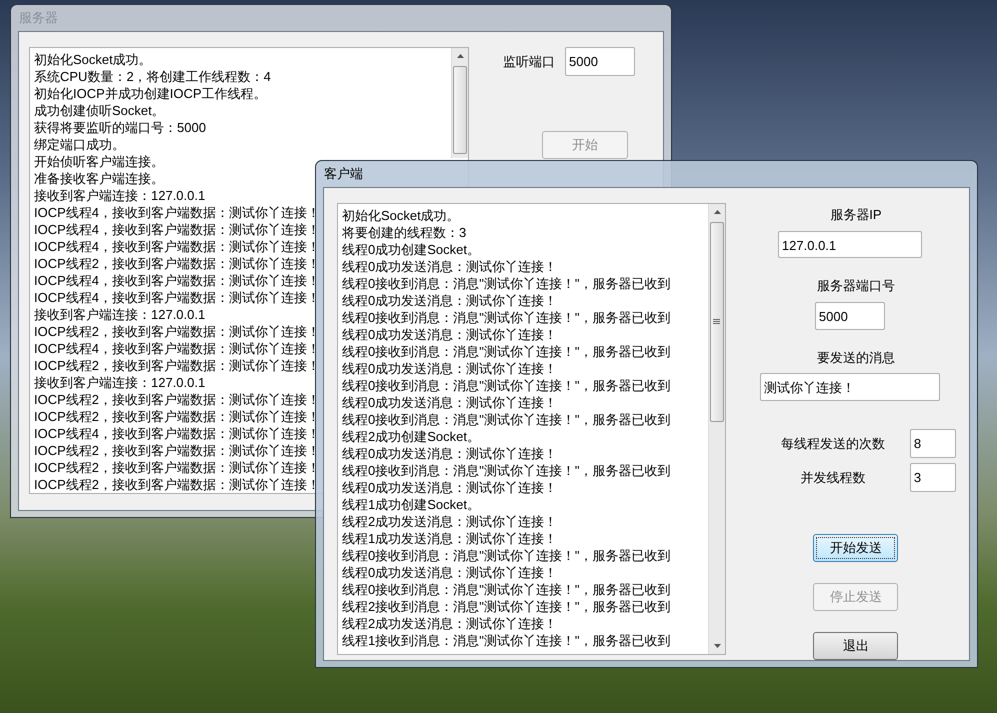  What do you see at coordinates (152, 76) in the screenshot?
I see `log-line: 系统CPU数量：2，将创建工作线程数：4` at bounding box center [152, 76].